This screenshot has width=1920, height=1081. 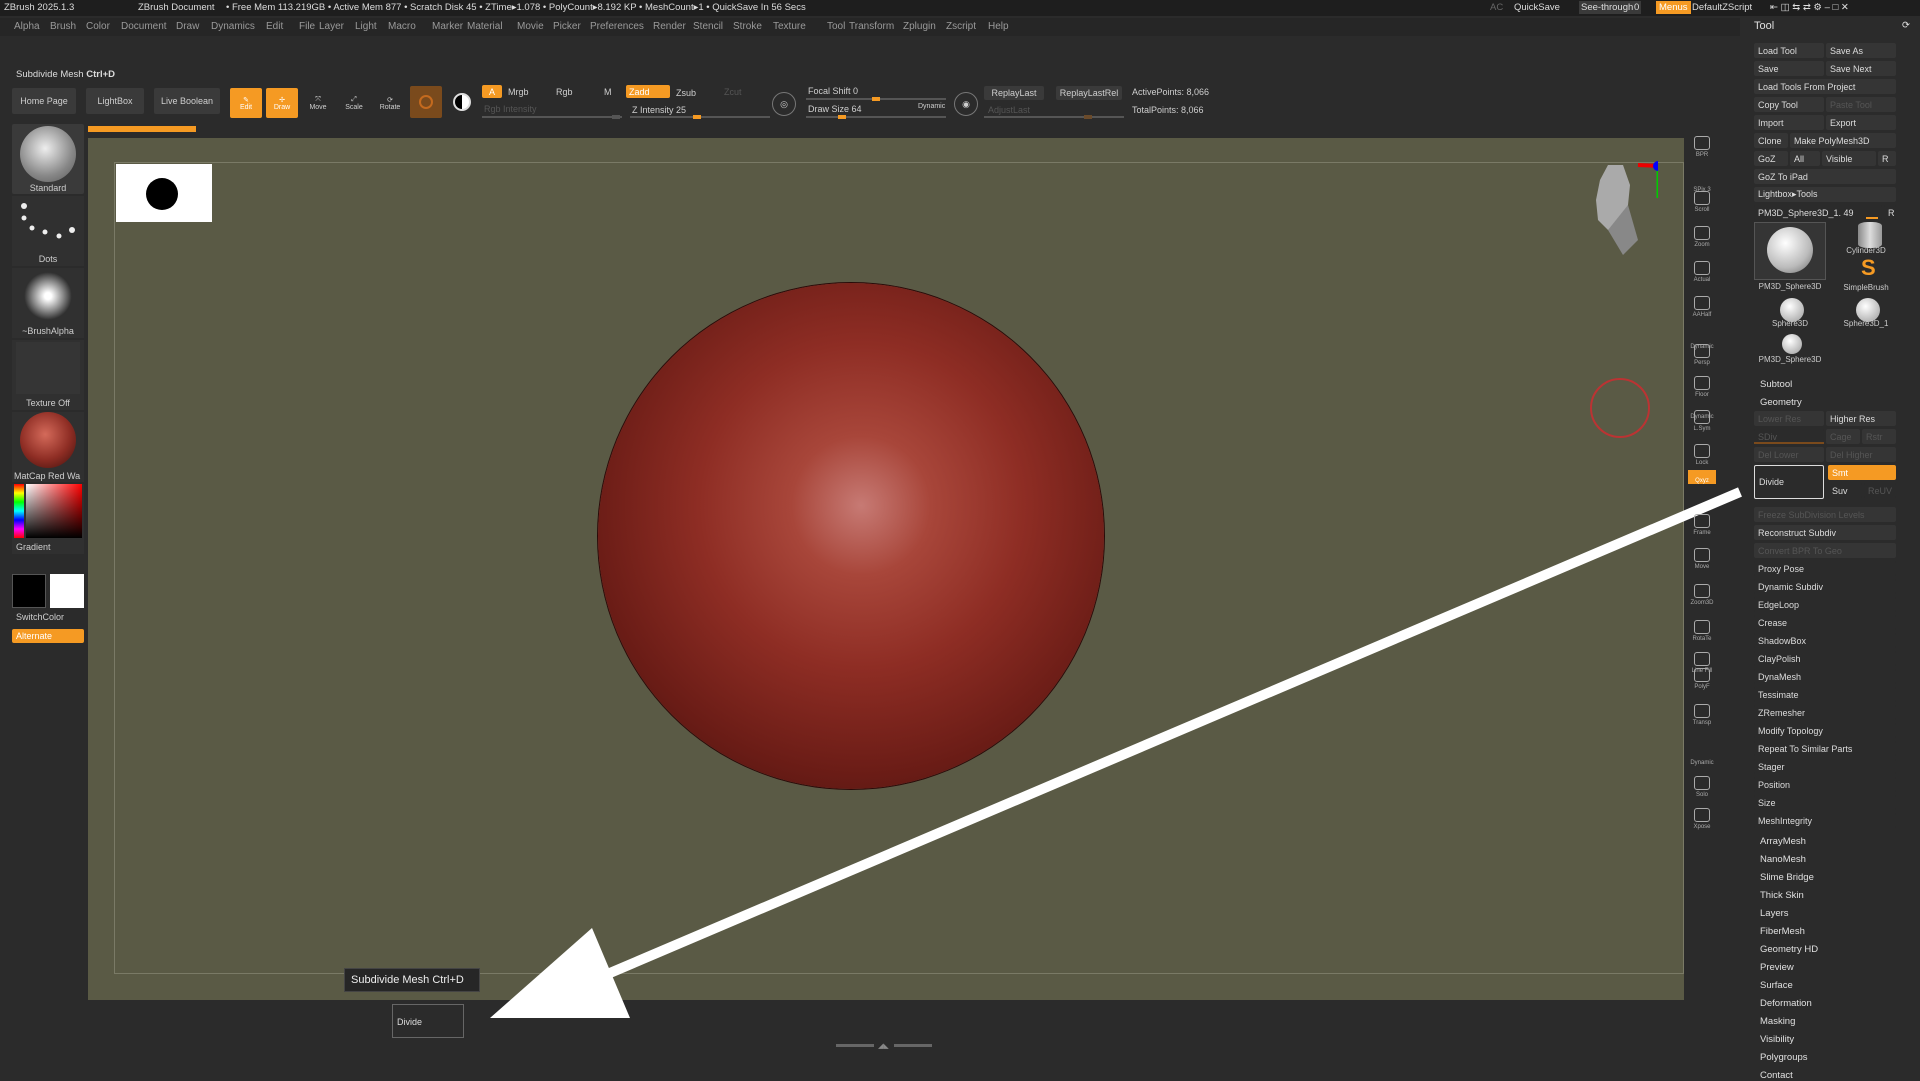 I want to click on menu-render: Render, so click(x=669, y=26).